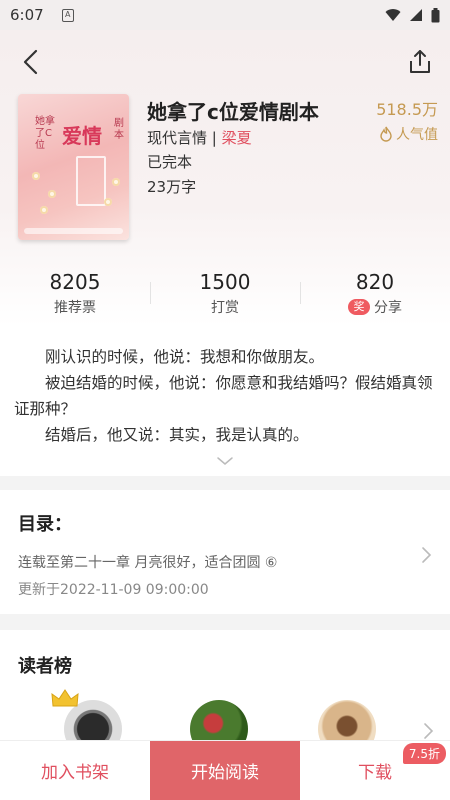 The image size is (450, 800). Describe the element at coordinates (386, 134) in the screenshot. I see `flame-icon` at that location.